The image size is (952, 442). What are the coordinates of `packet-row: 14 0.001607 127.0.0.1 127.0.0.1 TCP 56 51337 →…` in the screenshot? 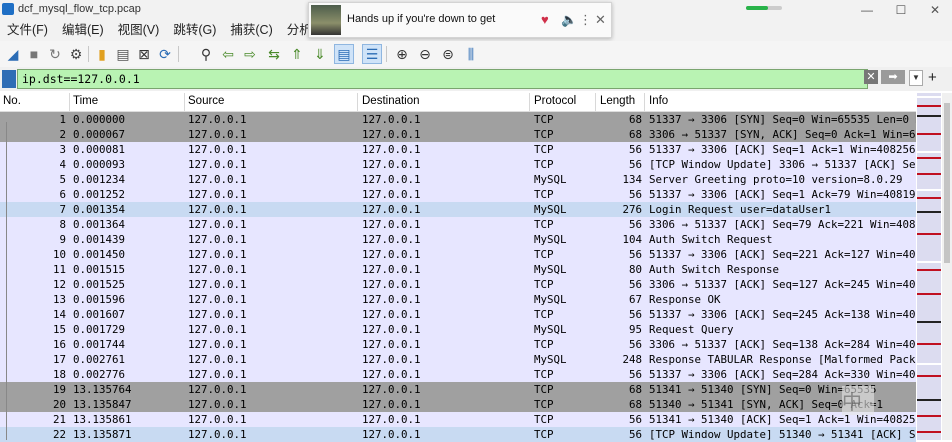 It's located at (458, 314).